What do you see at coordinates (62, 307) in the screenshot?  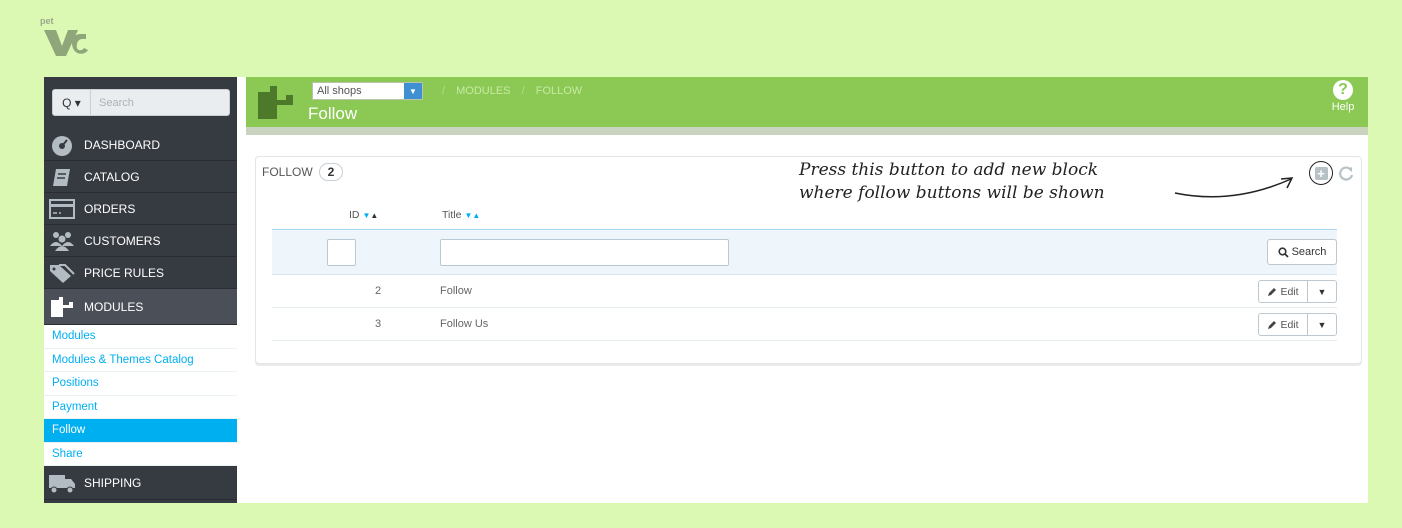 I see `modules-icon` at bounding box center [62, 307].